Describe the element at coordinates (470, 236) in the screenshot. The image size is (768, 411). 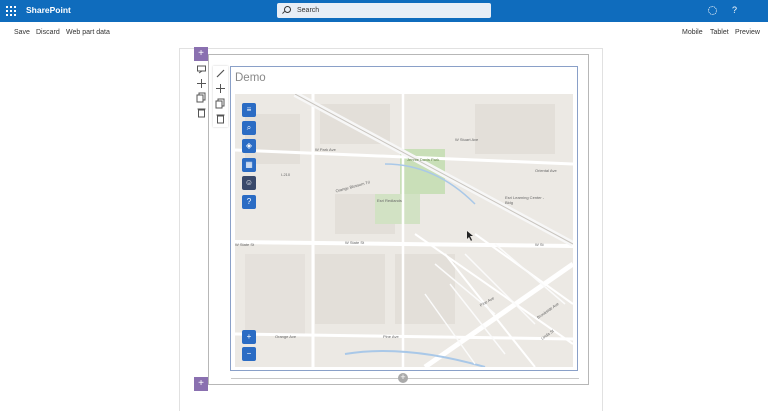
I see `mouse-cursor-icon` at that location.